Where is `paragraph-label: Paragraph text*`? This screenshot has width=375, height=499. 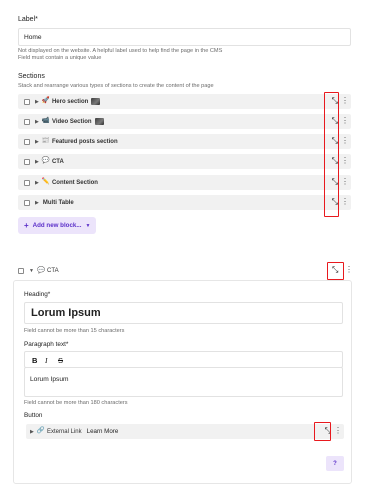
paragraph-label: Paragraph text* is located at coordinates (46, 344).